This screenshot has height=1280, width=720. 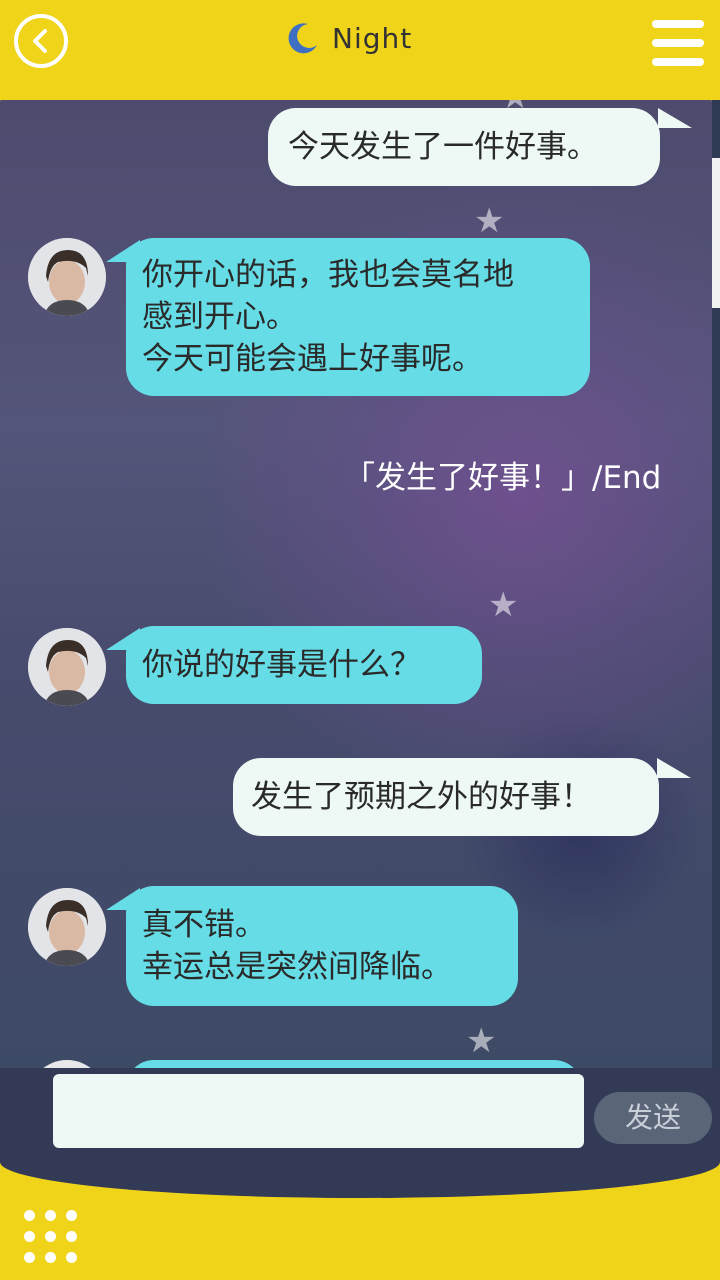 What do you see at coordinates (354, 1064) in the screenshot?
I see `bot-message` at bounding box center [354, 1064].